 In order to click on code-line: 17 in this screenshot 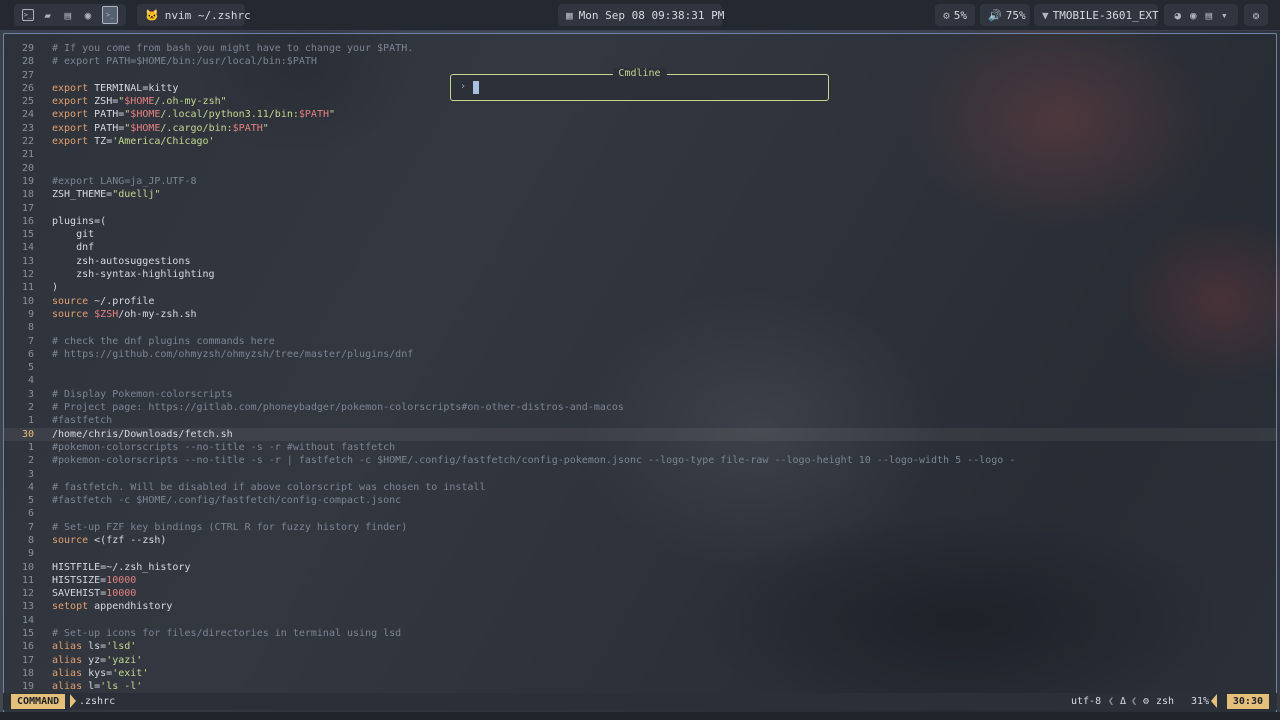, I will do `click(640, 208)`.